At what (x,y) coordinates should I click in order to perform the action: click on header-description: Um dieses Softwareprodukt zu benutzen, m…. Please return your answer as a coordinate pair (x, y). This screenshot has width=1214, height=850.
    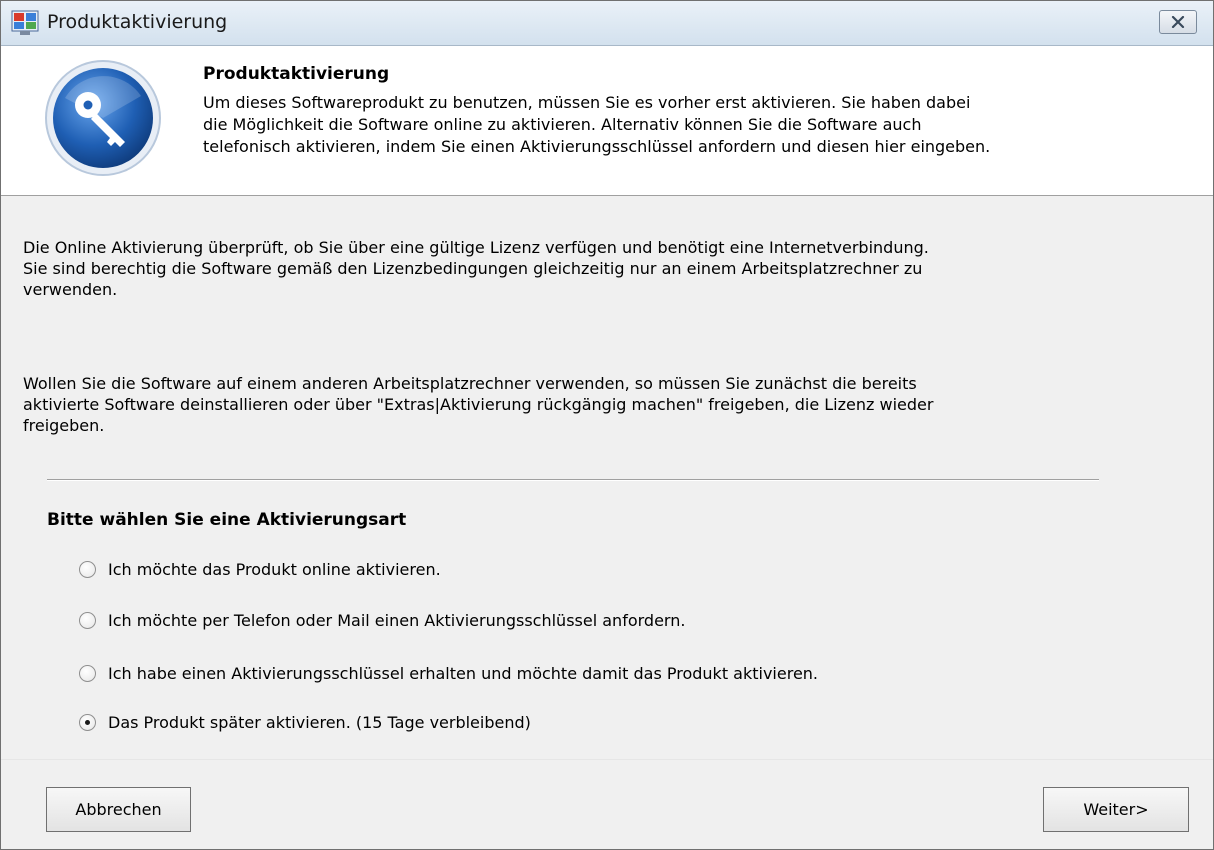
    Looking at the image, I should click on (703, 125).